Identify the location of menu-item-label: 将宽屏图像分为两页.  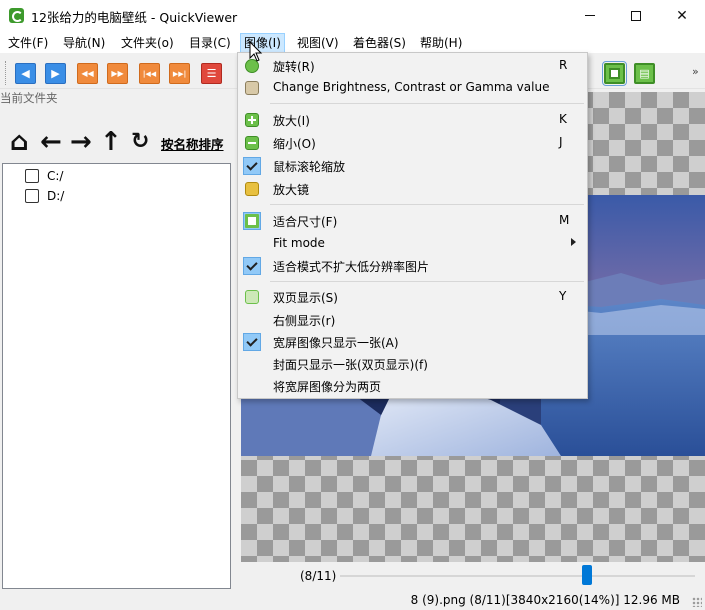
(327, 387).